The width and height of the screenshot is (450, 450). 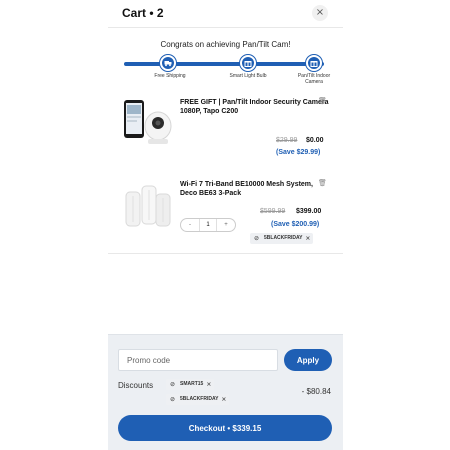 I want to click on item-savings: (Save $29.99), so click(x=298, y=152).